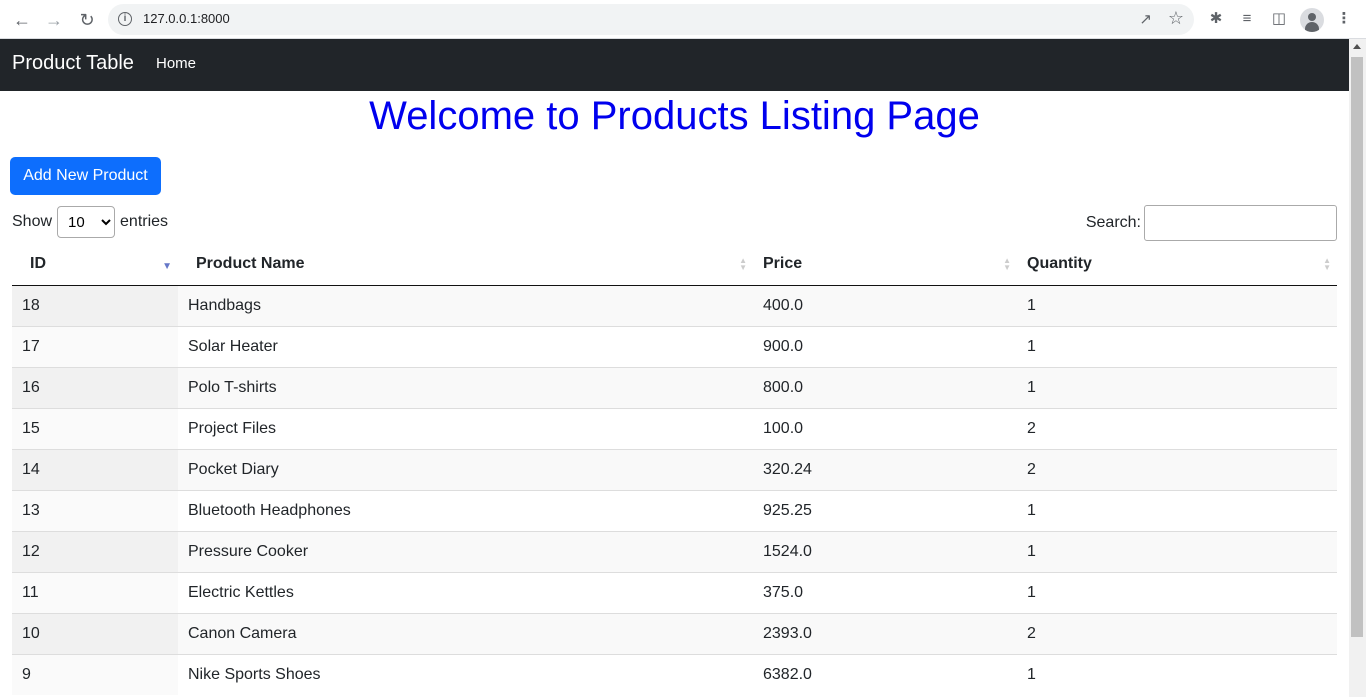 The width and height of the screenshot is (1366, 697). Describe the element at coordinates (95, 551) in the screenshot. I see `cell-id: 12` at that location.